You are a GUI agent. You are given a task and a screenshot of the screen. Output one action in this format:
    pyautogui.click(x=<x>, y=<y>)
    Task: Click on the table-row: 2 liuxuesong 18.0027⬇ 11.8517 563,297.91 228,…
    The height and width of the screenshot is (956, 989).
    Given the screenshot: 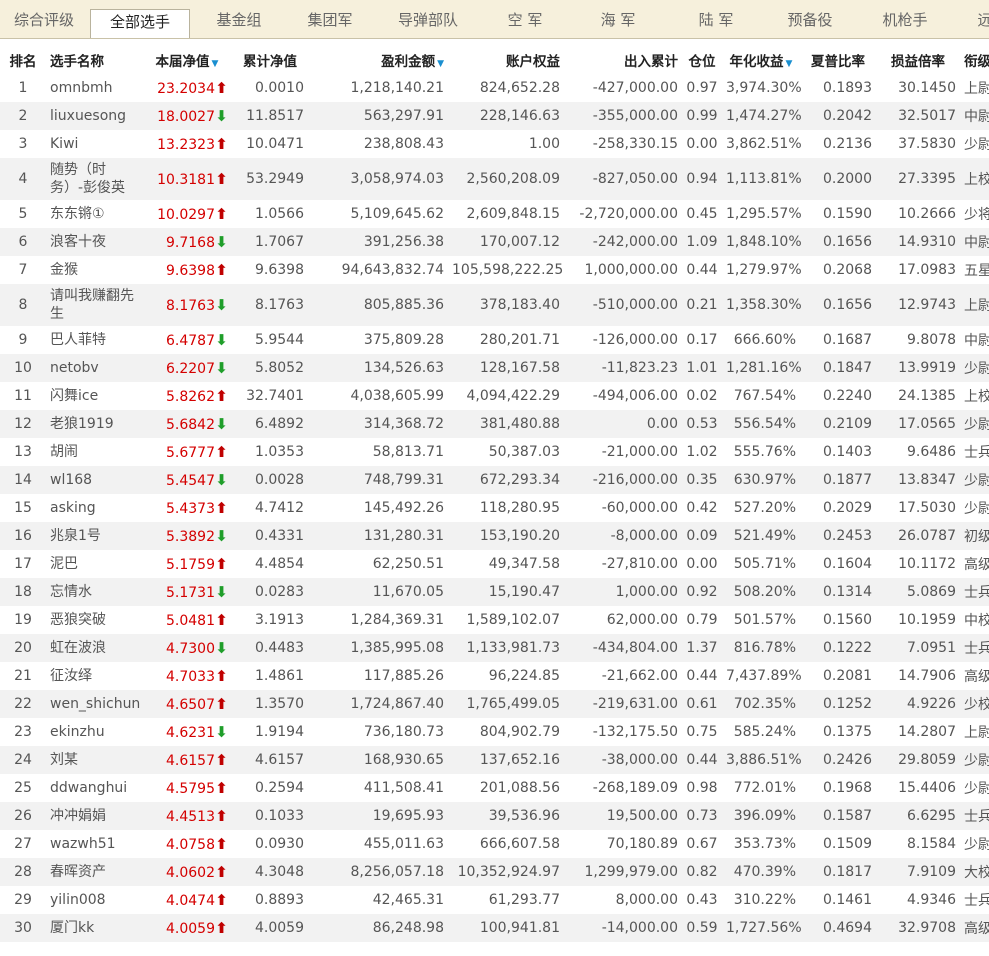 What is the action you would take?
    pyautogui.click(x=494, y=116)
    